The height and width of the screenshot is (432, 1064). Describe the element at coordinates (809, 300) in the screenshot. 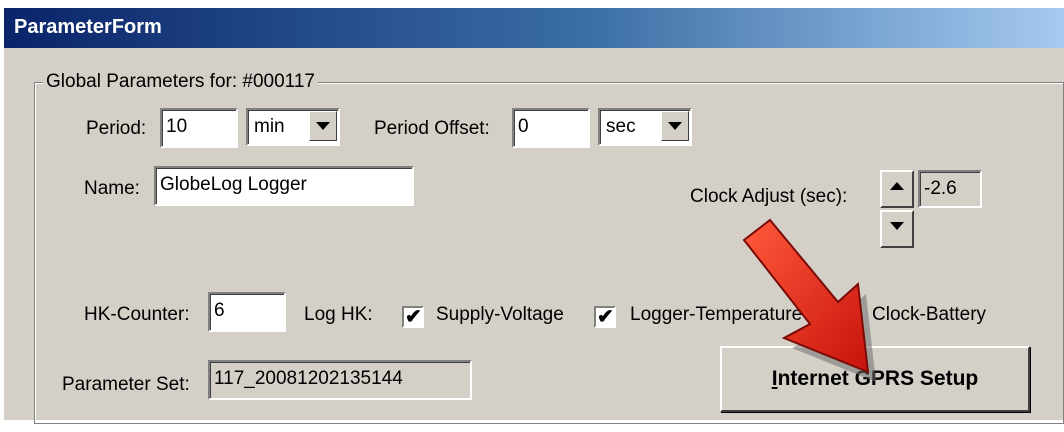

I see `red-arrow-icon` at that location.